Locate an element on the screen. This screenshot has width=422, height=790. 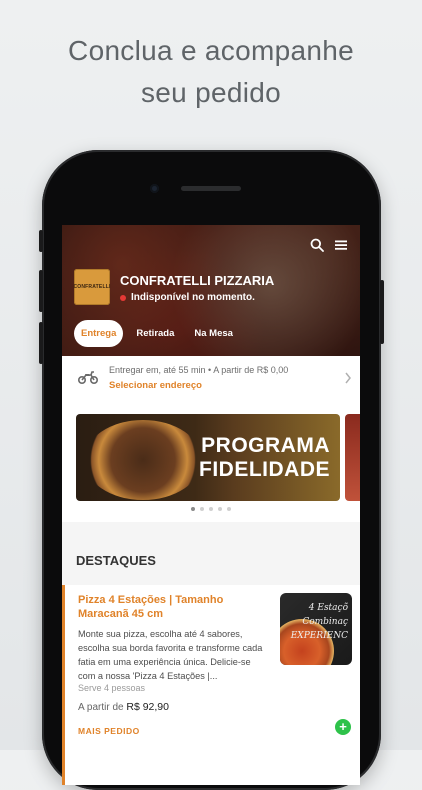
store-logo-text: CONFRATELLI is located at coordinates (92, 287).